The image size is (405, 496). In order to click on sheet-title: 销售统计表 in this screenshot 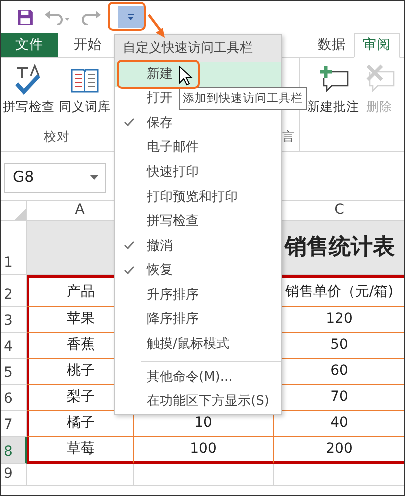, I will do `click(340, 248)`.